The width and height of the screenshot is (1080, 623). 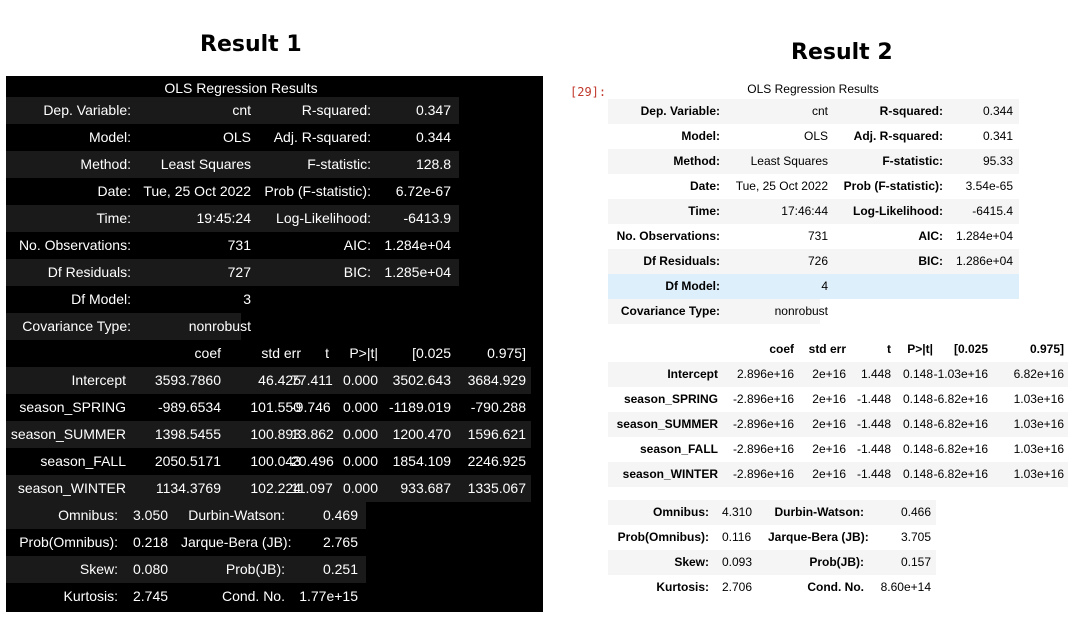 I want to click on coef-value: 2050.5171, so click(x=187, y=461).